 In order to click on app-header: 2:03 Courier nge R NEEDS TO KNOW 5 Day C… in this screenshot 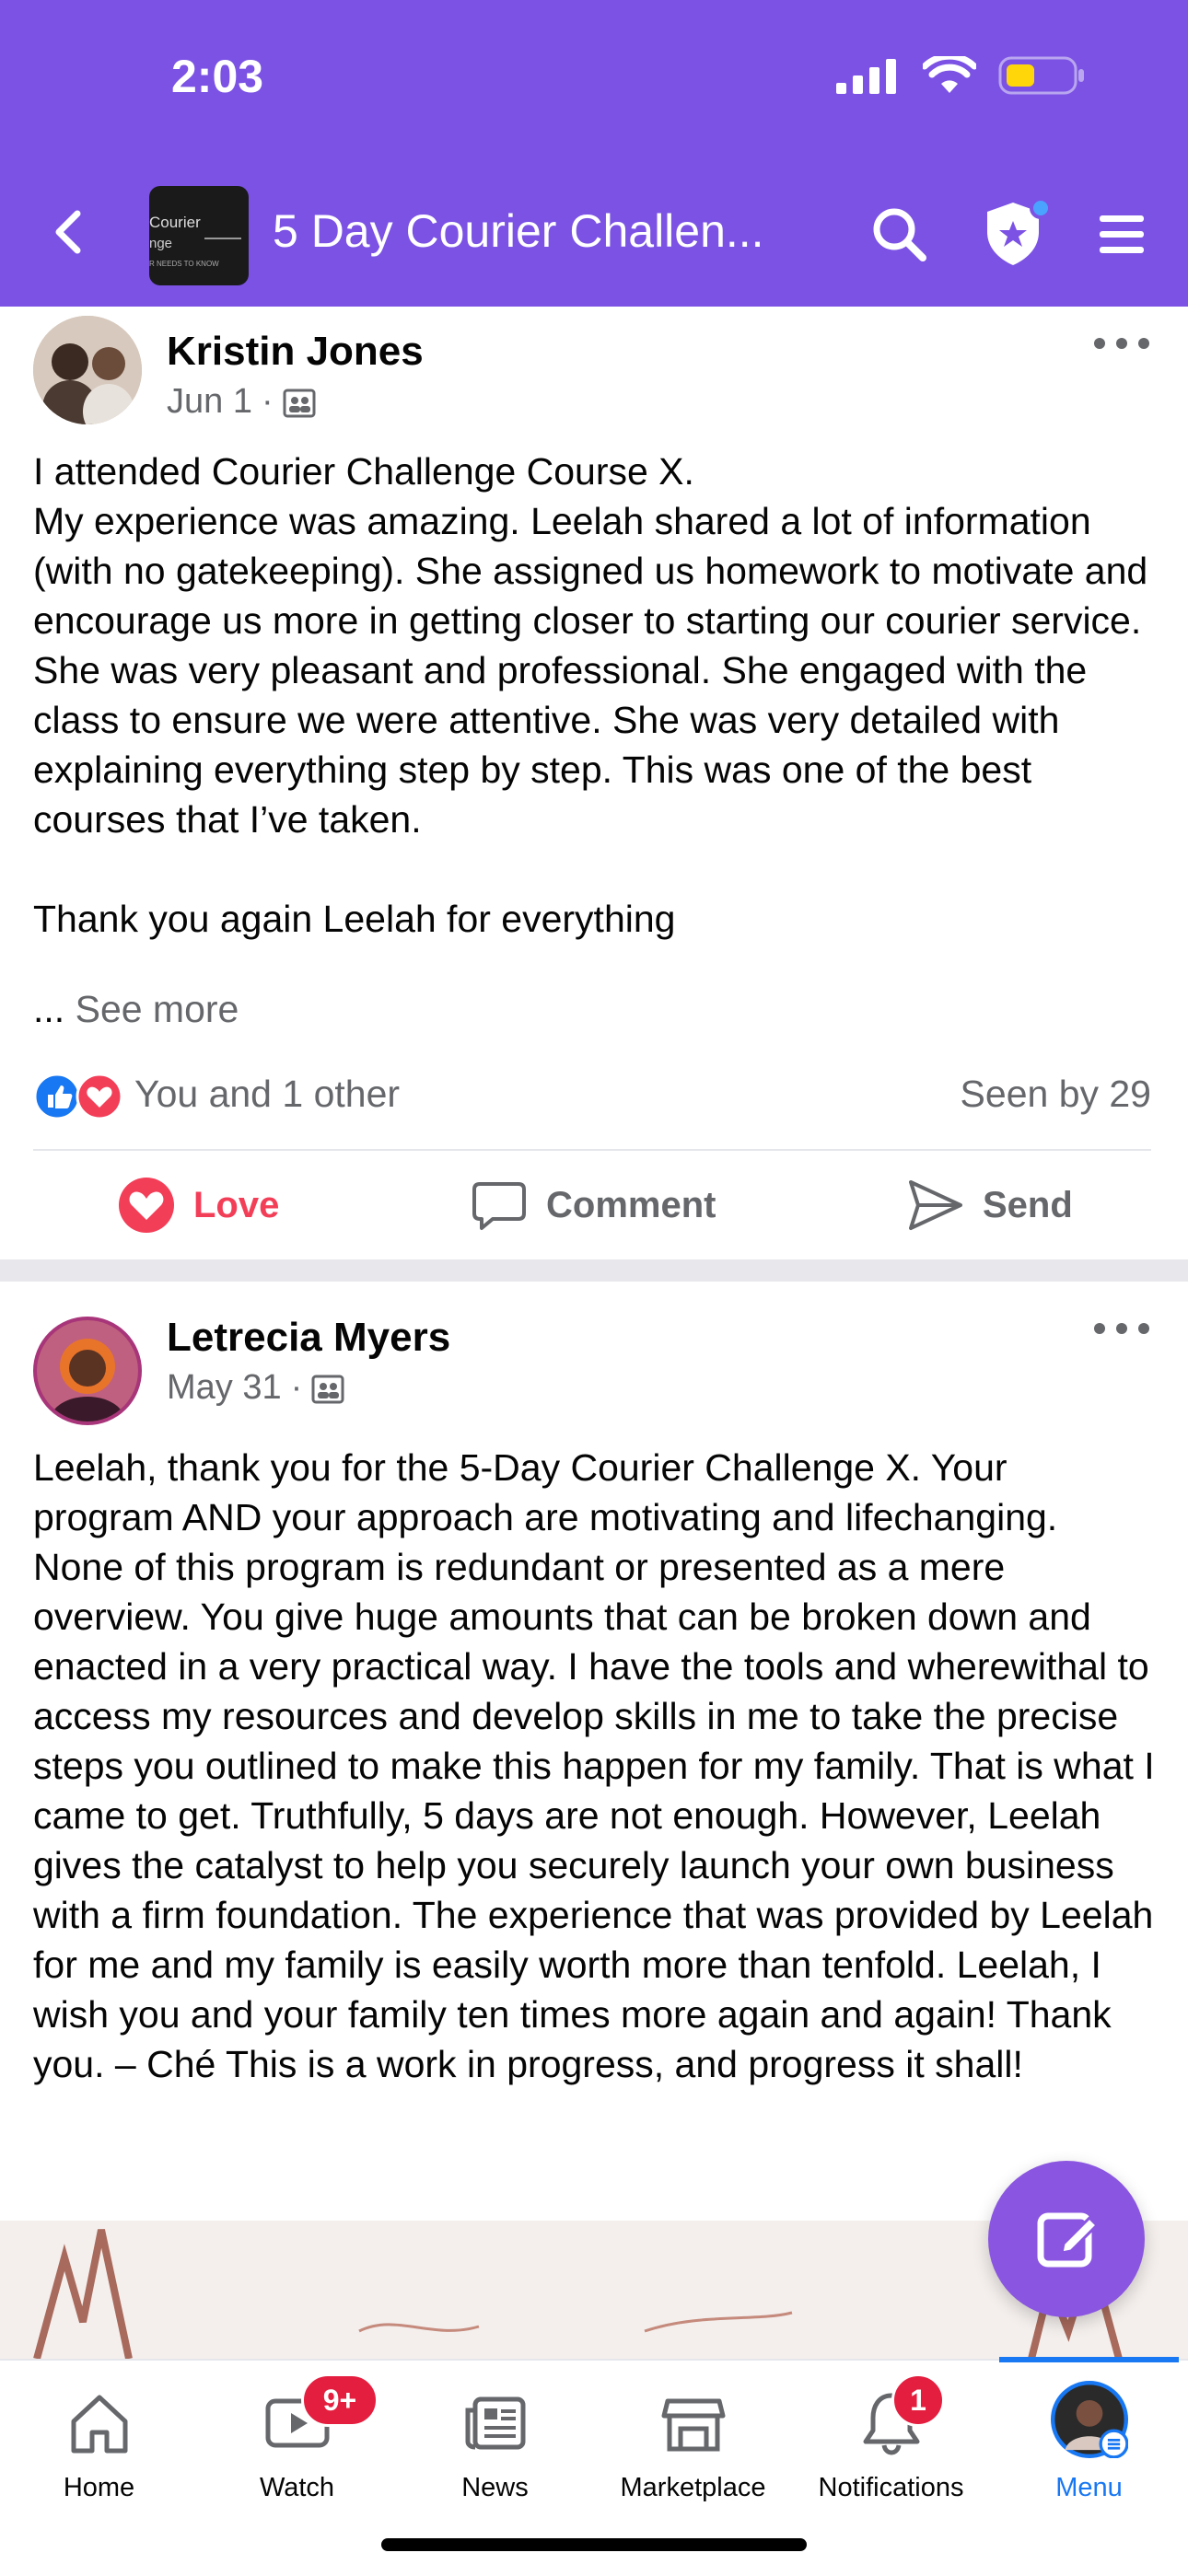, I will do `click(594, 153)`.